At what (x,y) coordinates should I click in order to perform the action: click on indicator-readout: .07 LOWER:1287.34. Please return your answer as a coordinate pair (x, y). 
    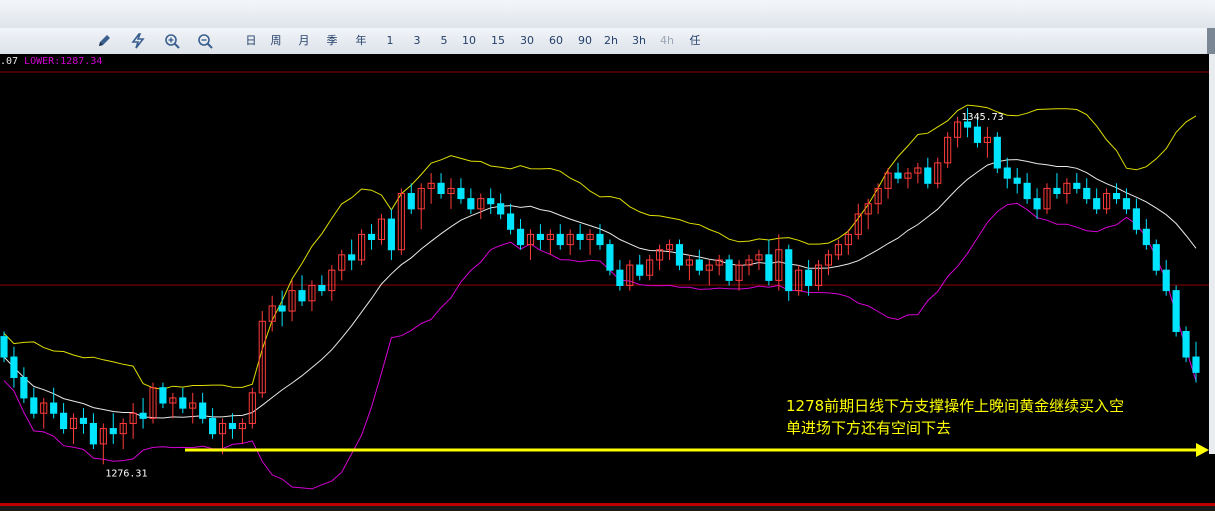
    Looking at the image, I should click on (607, 62).